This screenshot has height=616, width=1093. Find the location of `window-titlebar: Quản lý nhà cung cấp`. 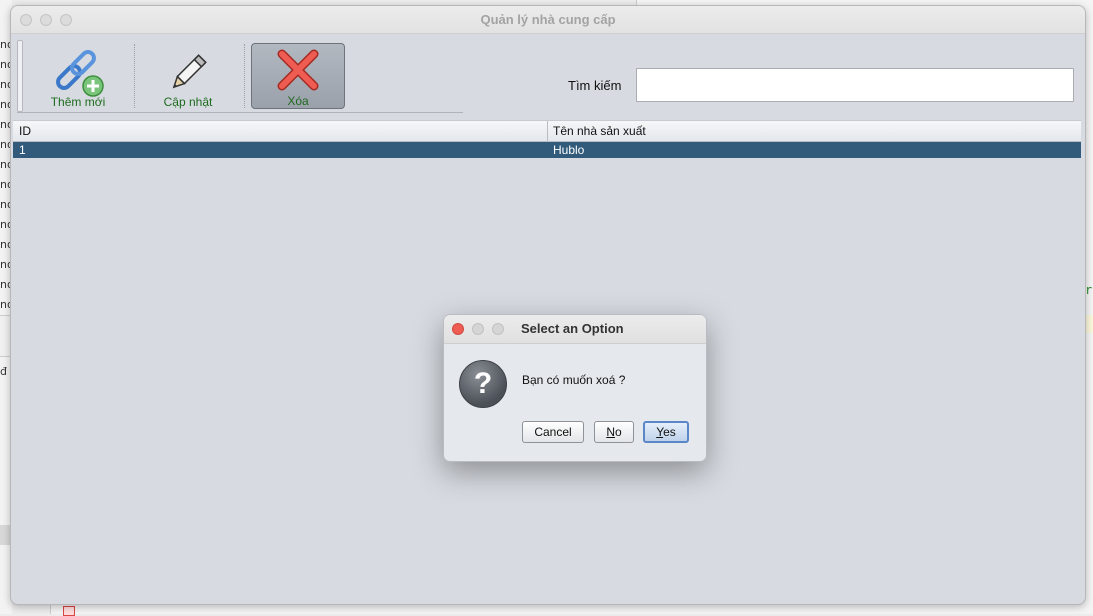

window-titlebar: Quản lý nhà cung cấp is located at coordinates (548, 20).